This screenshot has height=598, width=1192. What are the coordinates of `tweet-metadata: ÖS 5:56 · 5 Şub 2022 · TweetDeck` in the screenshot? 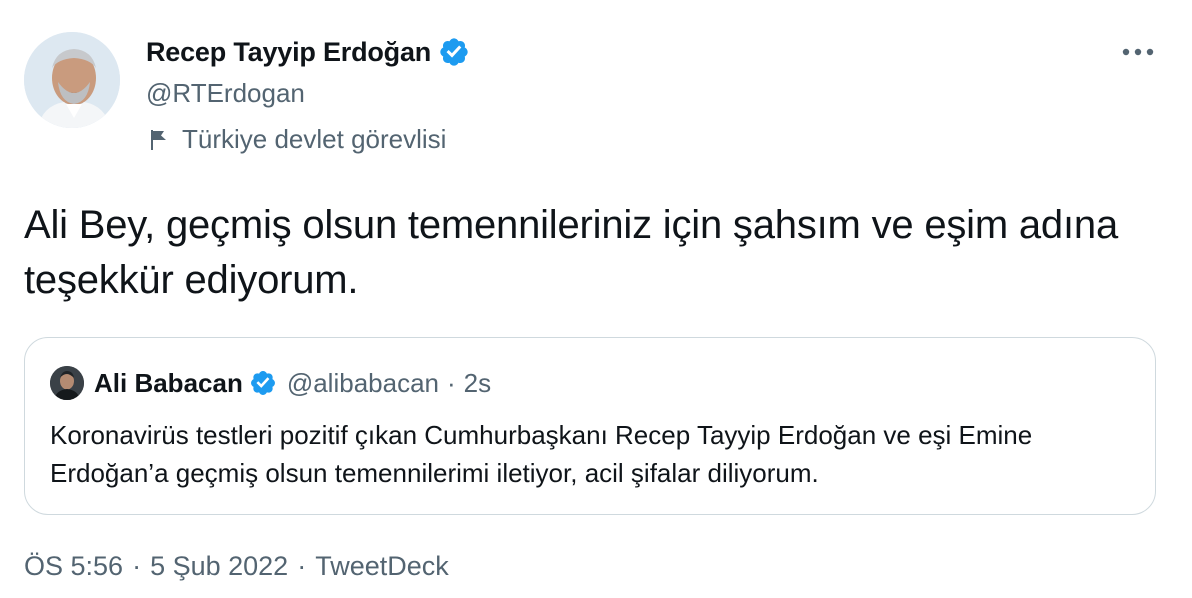 It's located at (236, 566).